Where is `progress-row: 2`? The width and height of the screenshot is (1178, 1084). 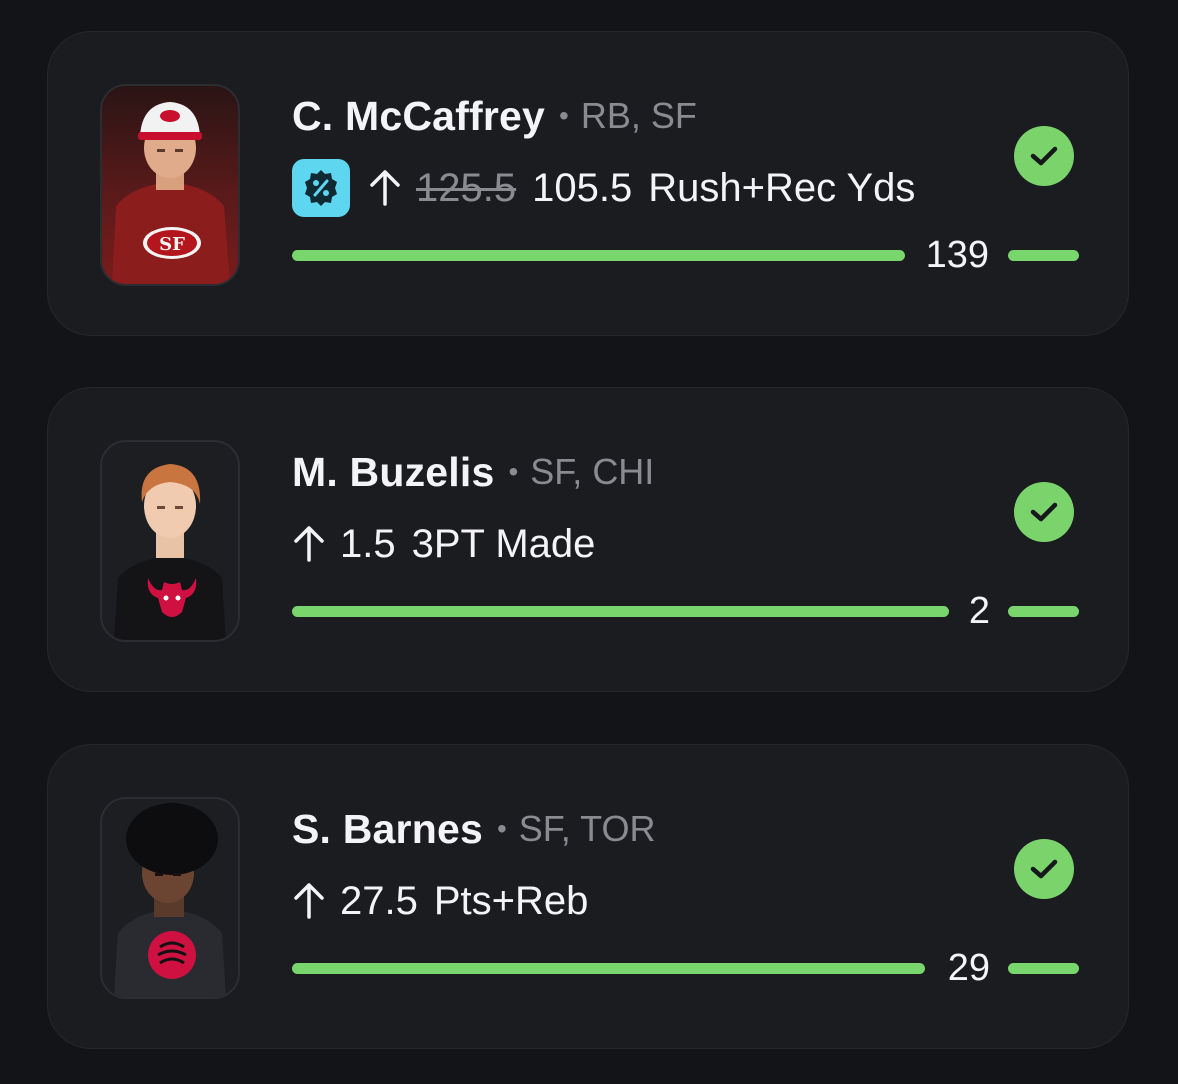 progress-row: 2 is located at coordinates (685, 612).